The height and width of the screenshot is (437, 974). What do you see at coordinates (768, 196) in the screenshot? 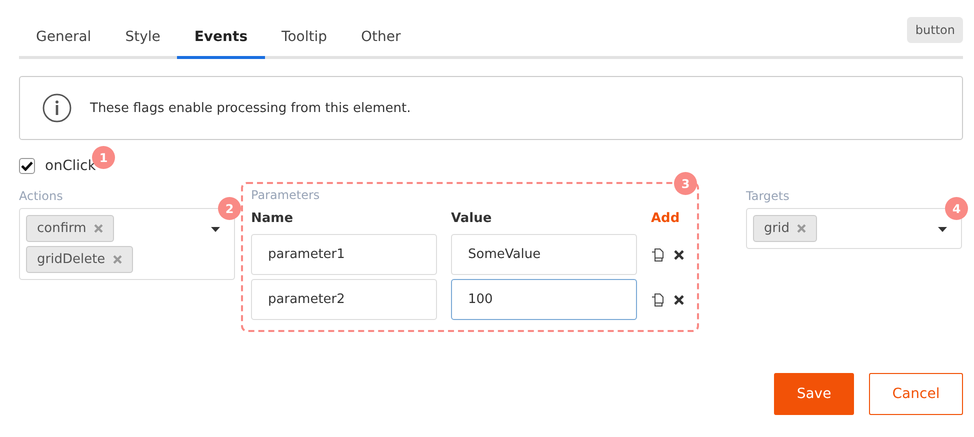
I see `field-label: Targets` at bounding box center [768, 196].